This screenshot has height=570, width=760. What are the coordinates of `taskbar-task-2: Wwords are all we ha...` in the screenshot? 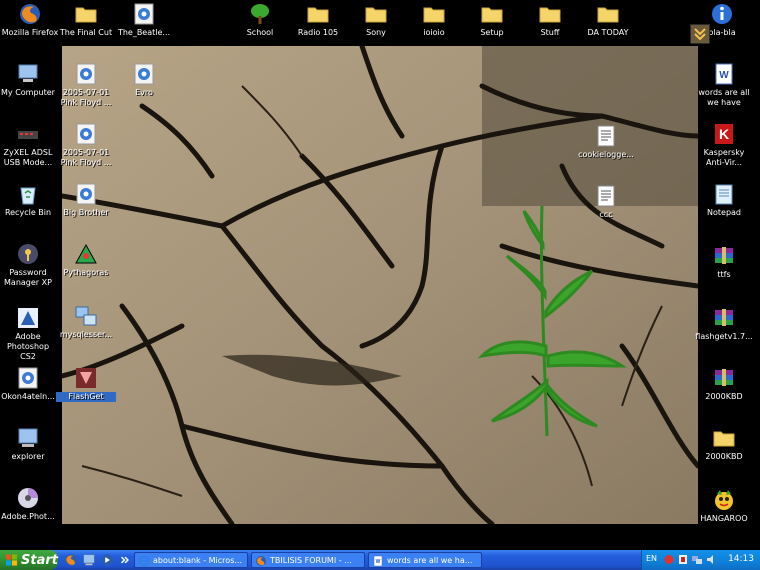 It's located at (425, 560).